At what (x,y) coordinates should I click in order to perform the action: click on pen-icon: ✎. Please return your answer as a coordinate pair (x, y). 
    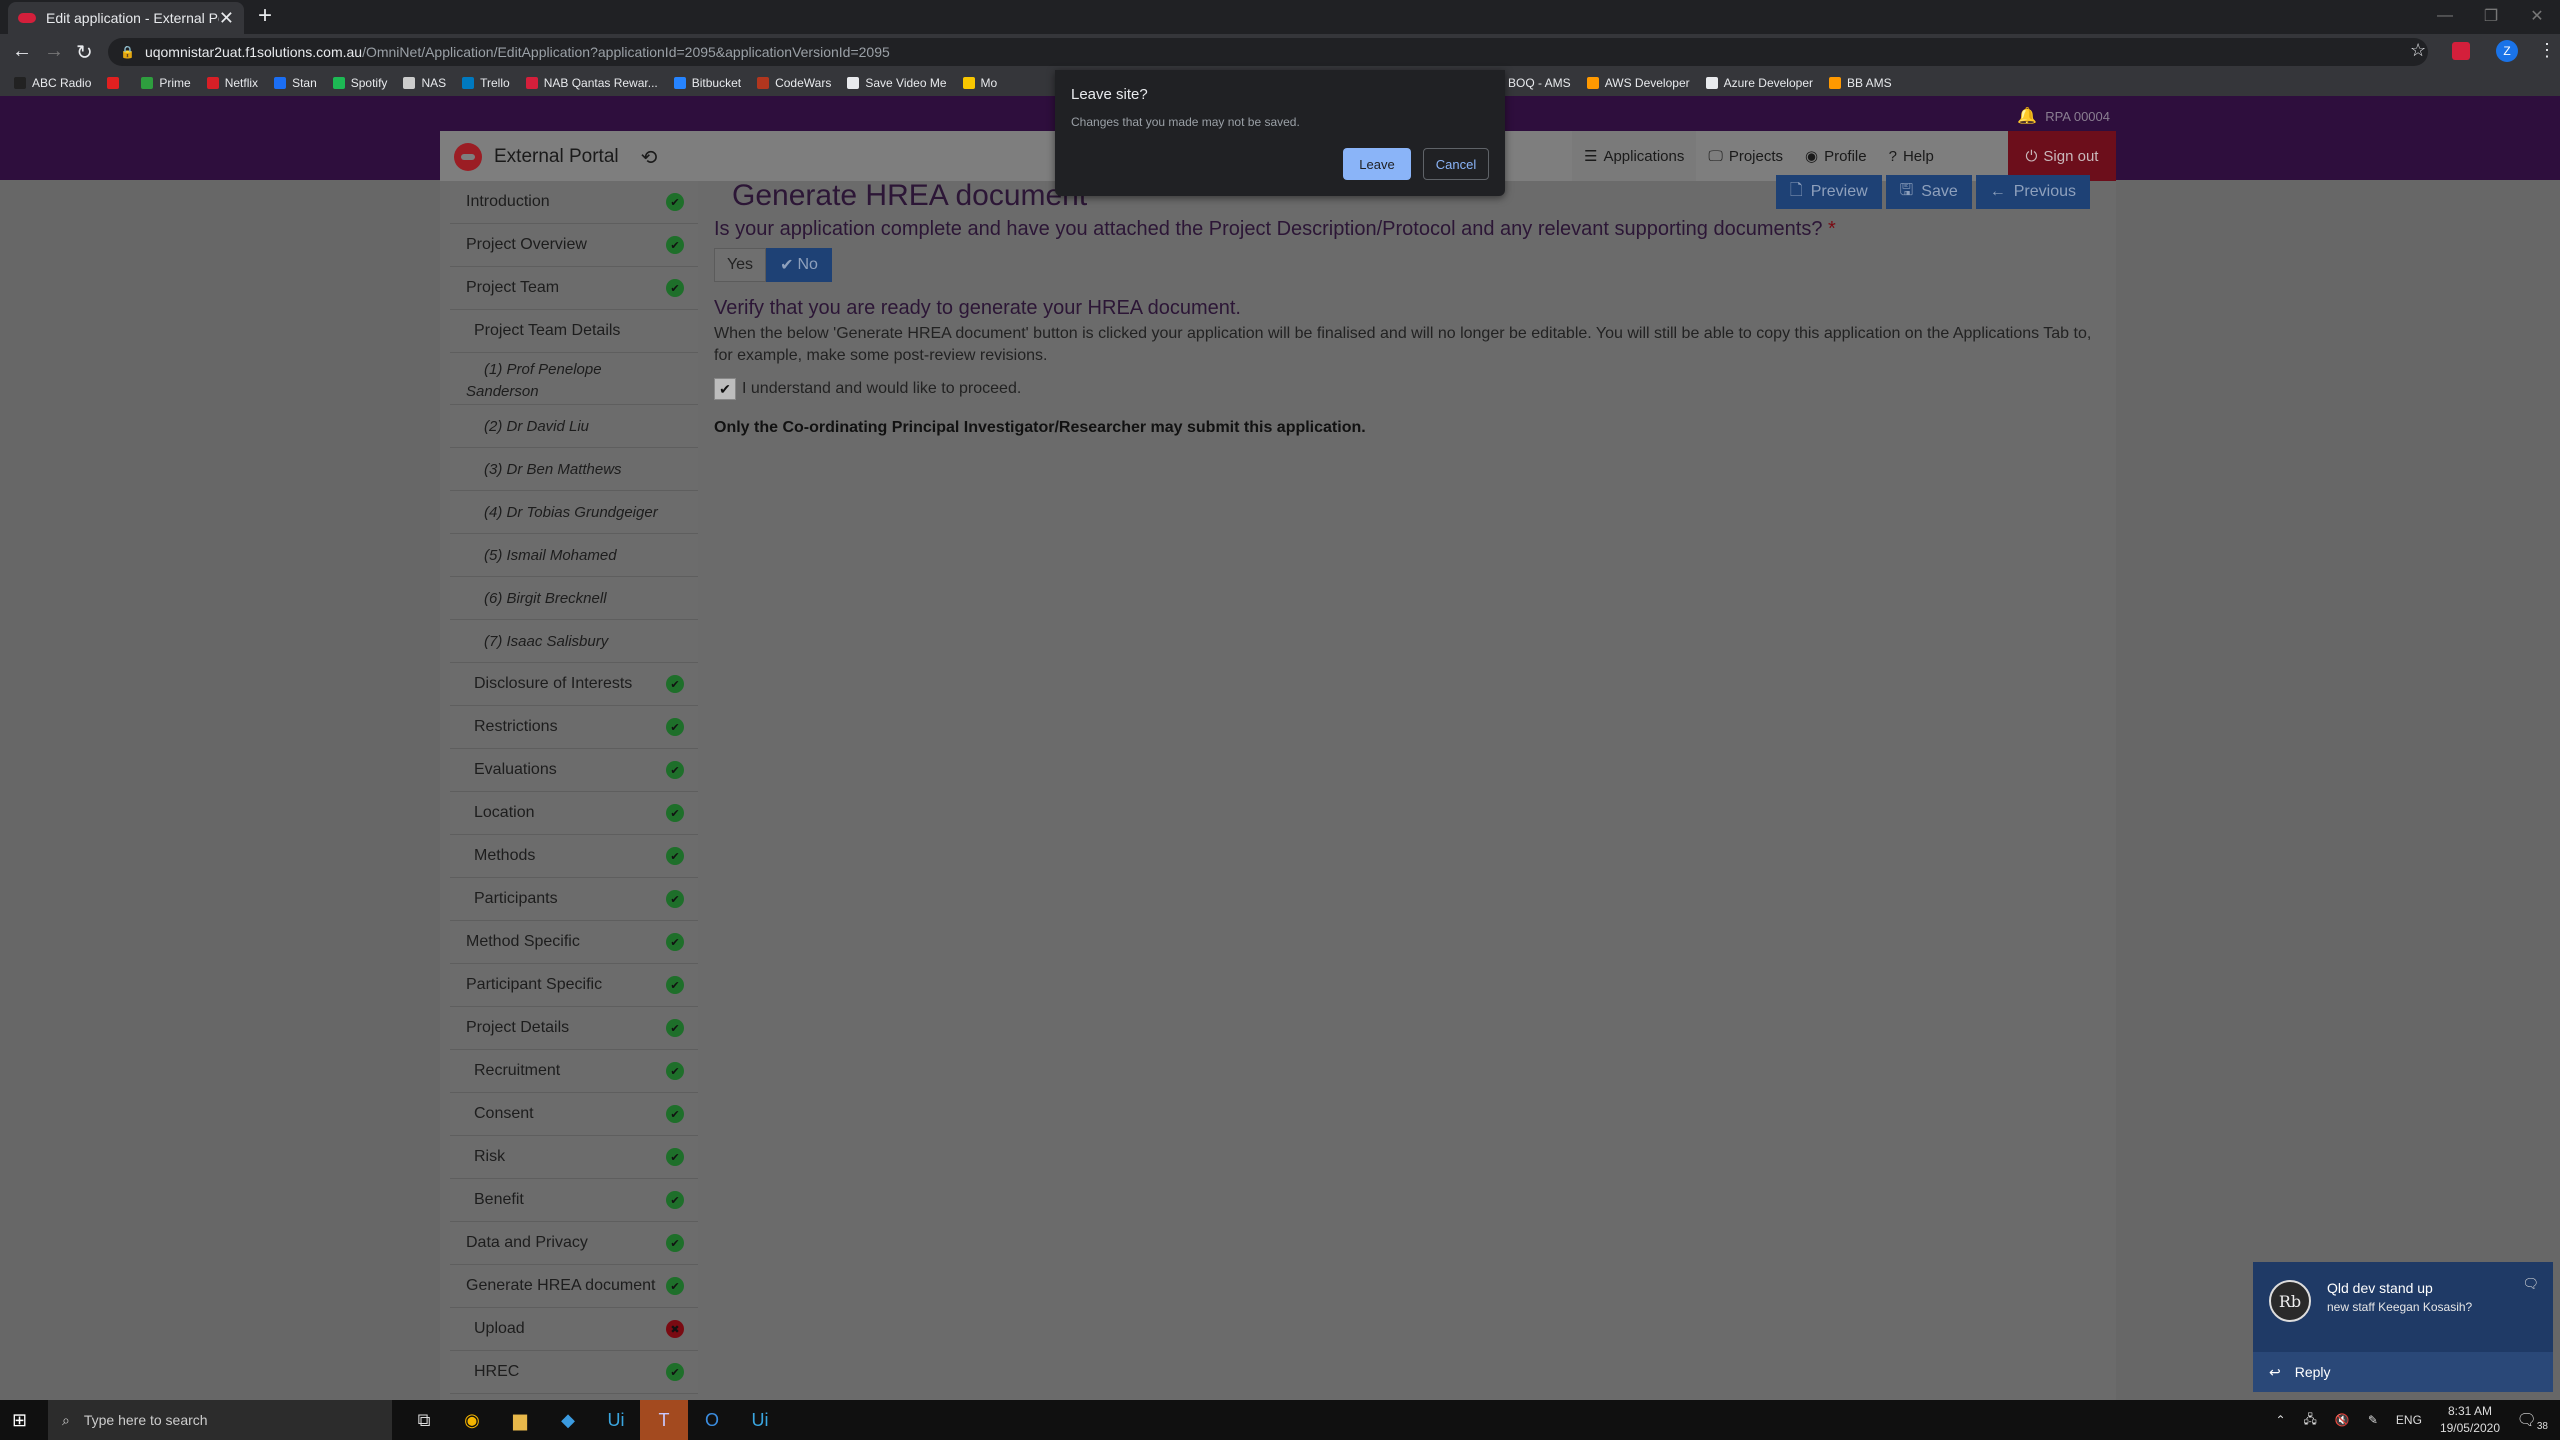
    Looking at the image, I should click on (2373, 1420).